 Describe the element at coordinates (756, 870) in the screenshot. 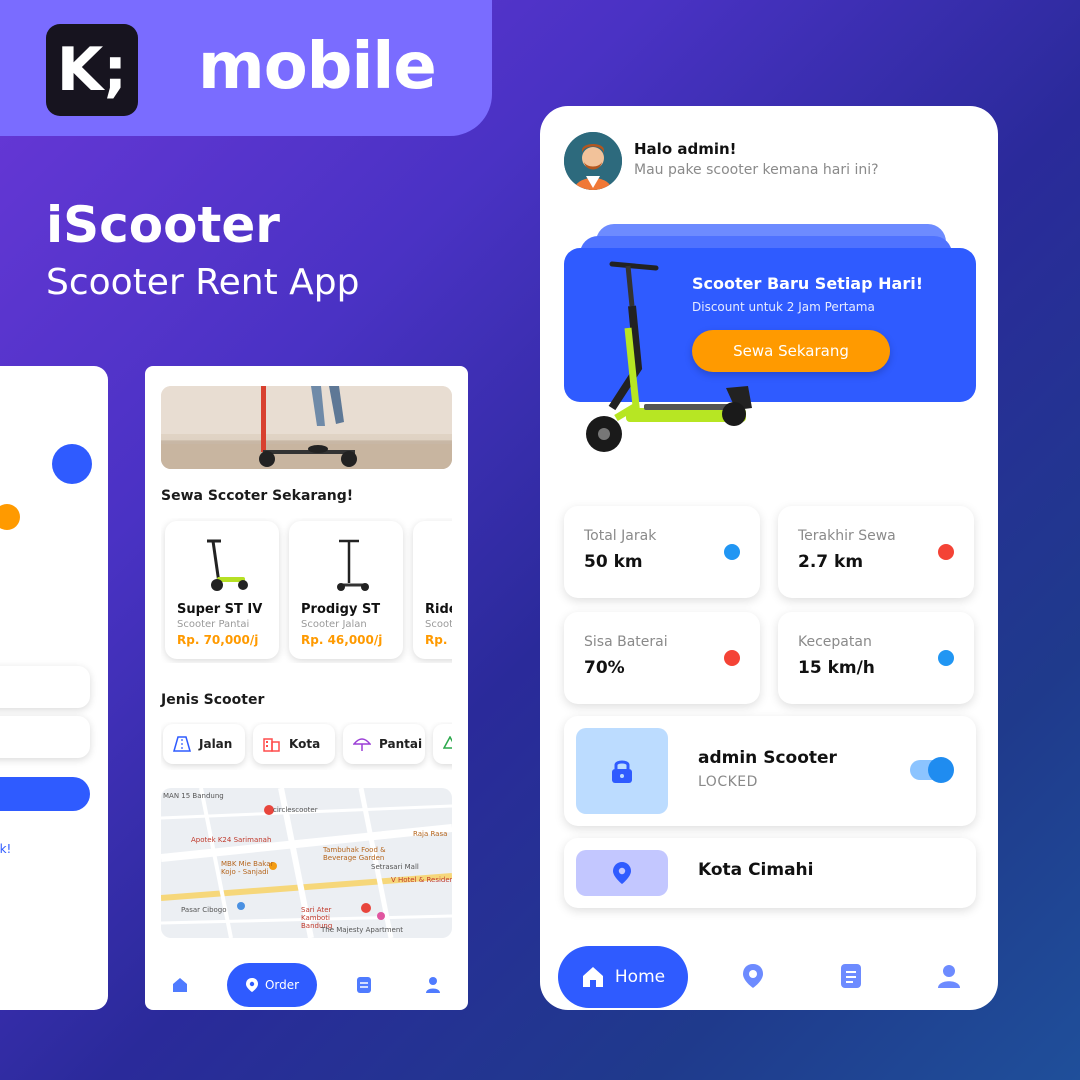

I see `location-name: Kota Cimahi` at that location.